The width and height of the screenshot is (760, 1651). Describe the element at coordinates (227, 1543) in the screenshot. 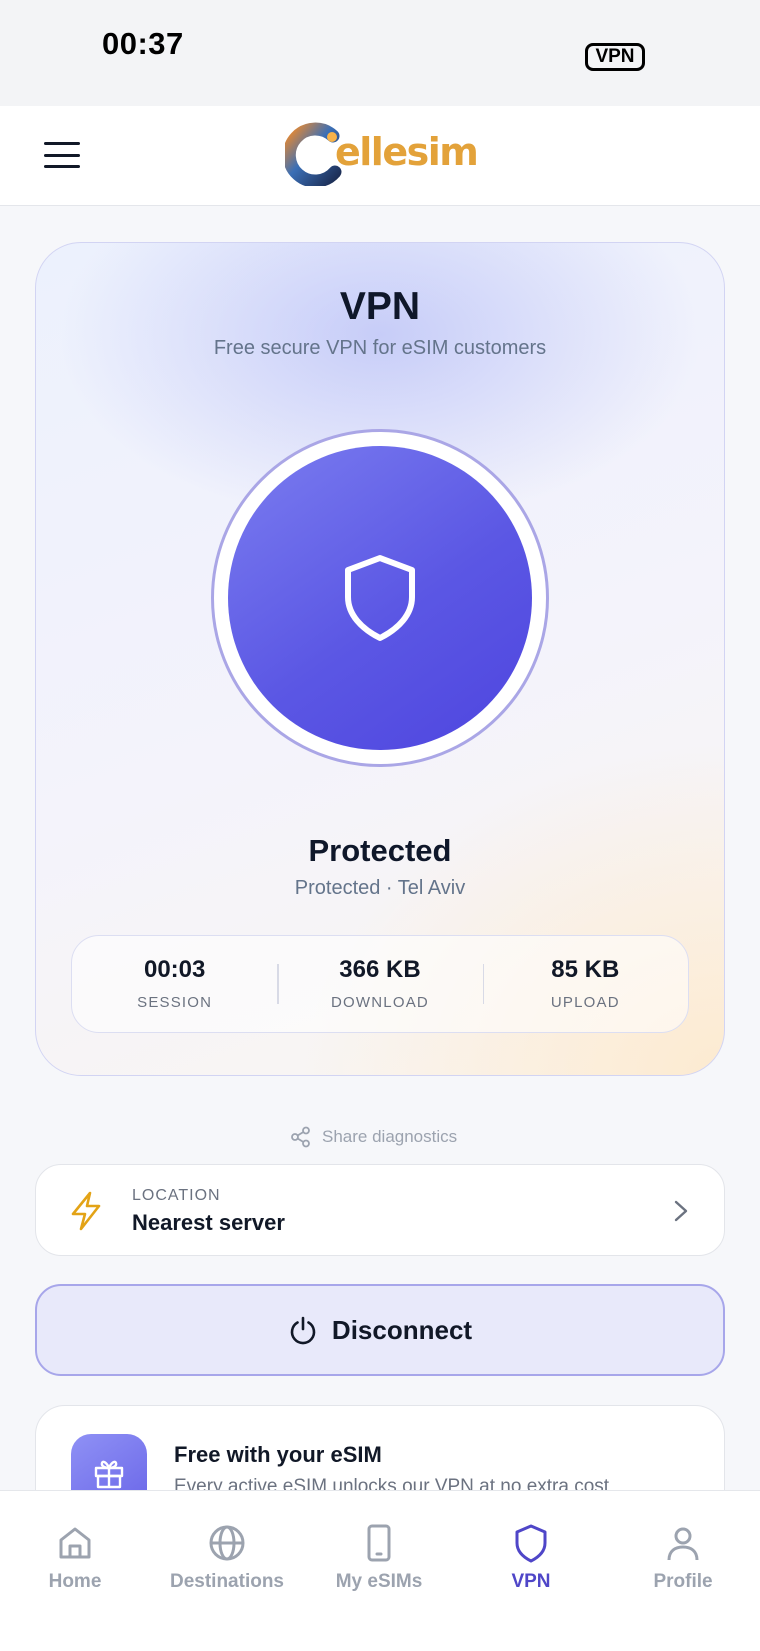

I see `globe-icon` at that location.